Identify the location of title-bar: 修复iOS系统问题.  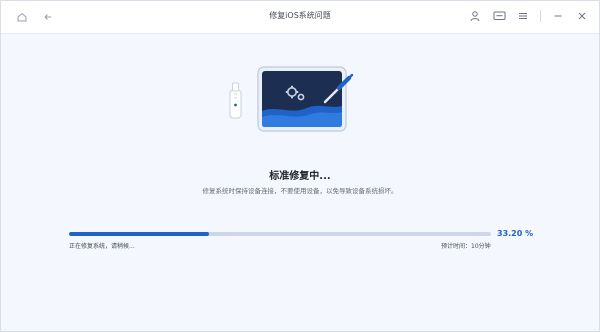
(300, 17).